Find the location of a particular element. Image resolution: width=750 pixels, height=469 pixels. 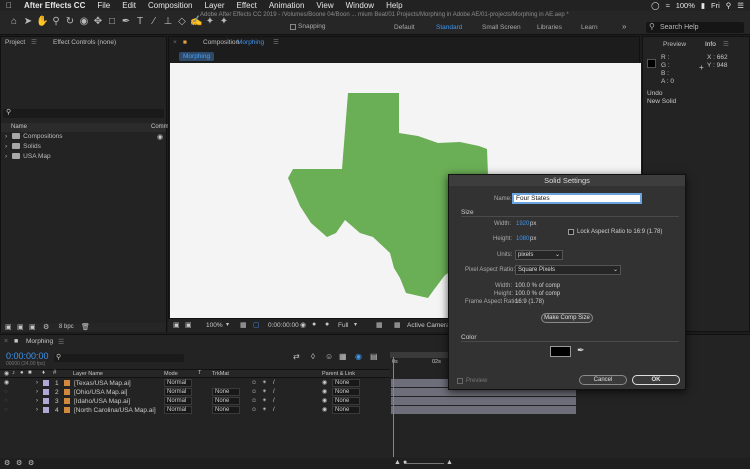

zoom-in-icon: ▲ is located at coordinates (449, 462).